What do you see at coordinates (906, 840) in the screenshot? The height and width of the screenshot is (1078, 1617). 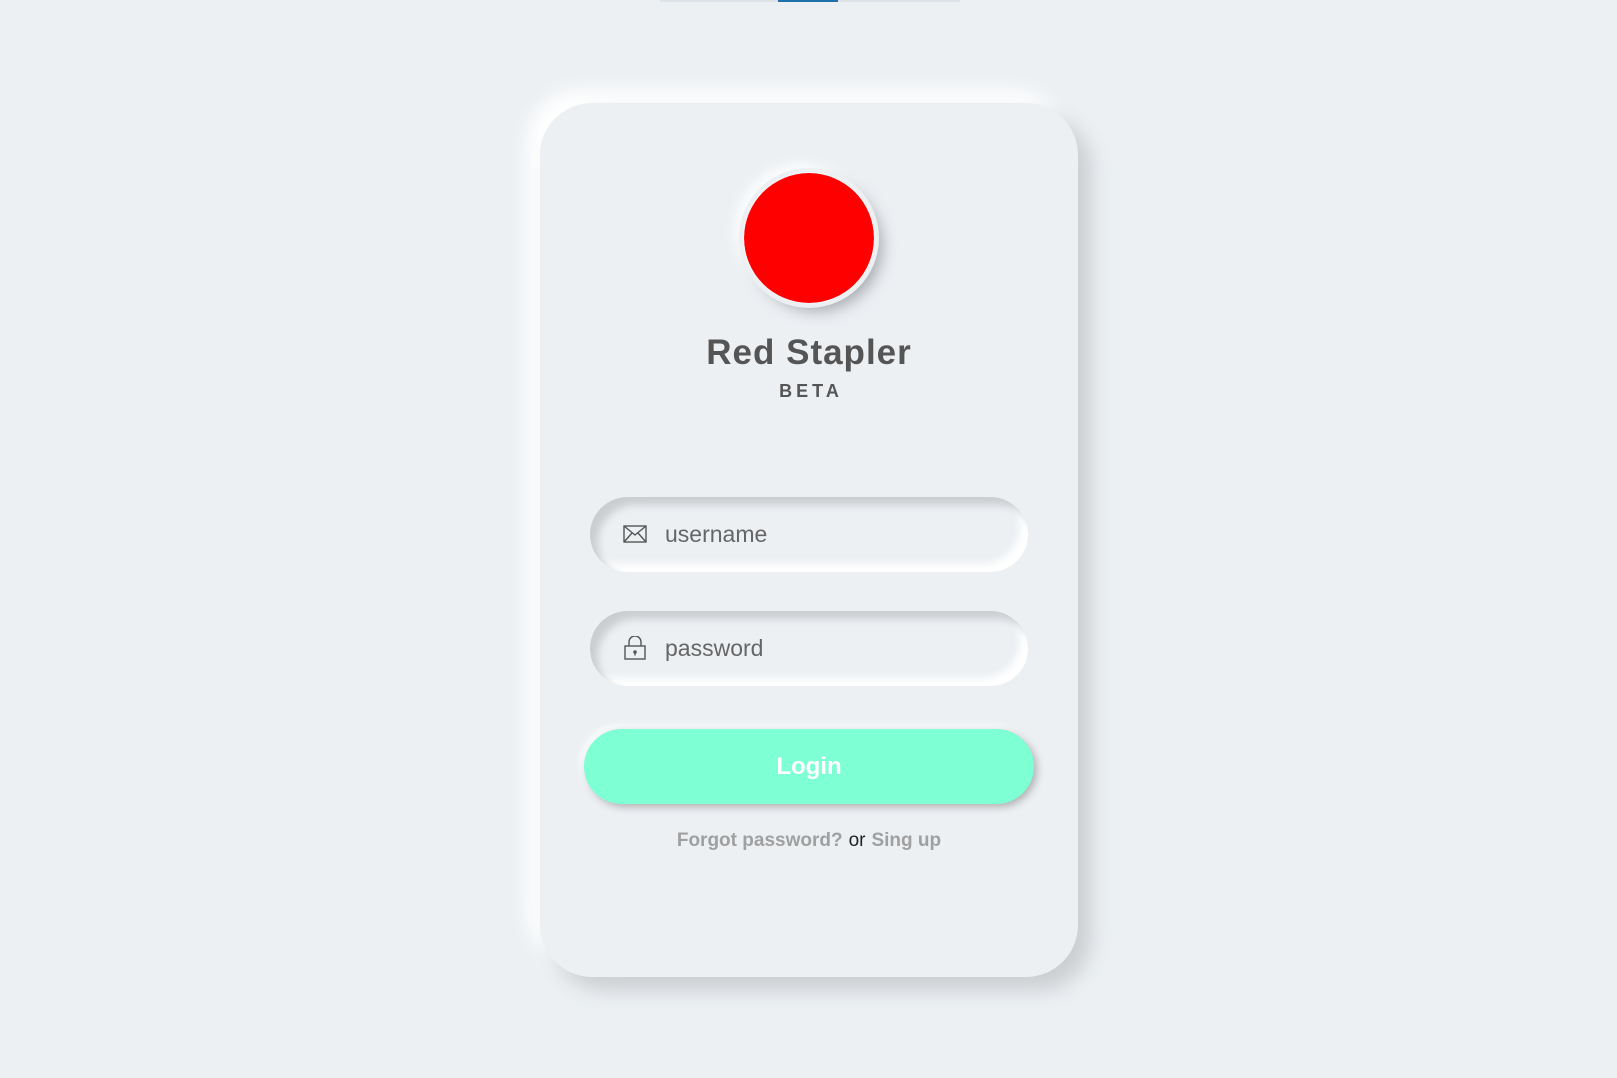 I see `signup-link: Sing up` at bounding box center [906, 840].